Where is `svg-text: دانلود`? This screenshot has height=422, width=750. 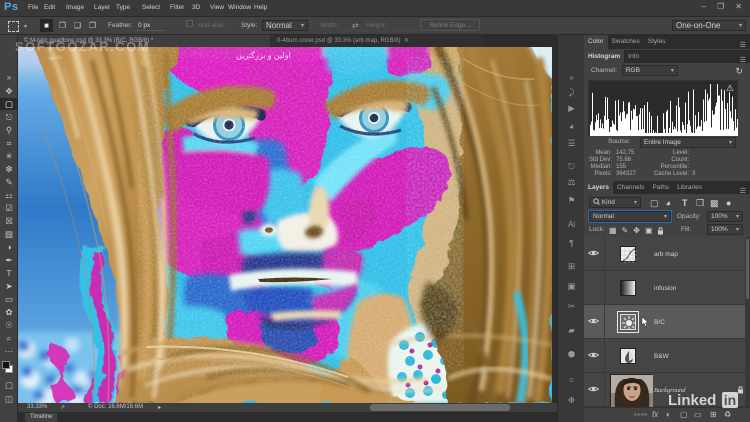
svg-text: دانلود is located at coordinates (55, 57).